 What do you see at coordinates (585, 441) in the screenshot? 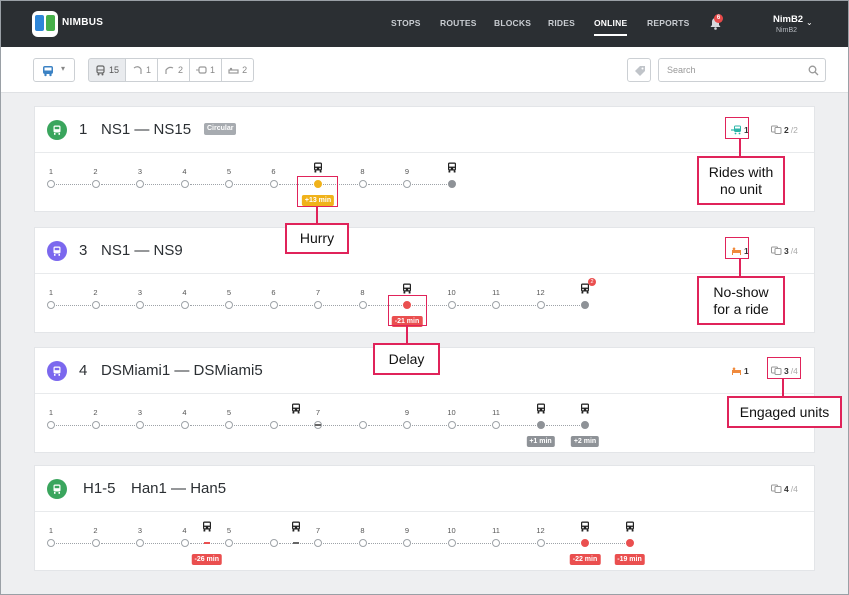
I see `schedule-deviation-badge: +2 min` at bounding box center [585, 441].